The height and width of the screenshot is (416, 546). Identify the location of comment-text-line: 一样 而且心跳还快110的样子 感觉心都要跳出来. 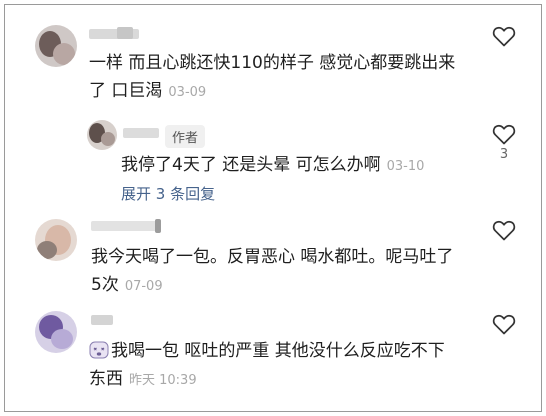
(272, 63).